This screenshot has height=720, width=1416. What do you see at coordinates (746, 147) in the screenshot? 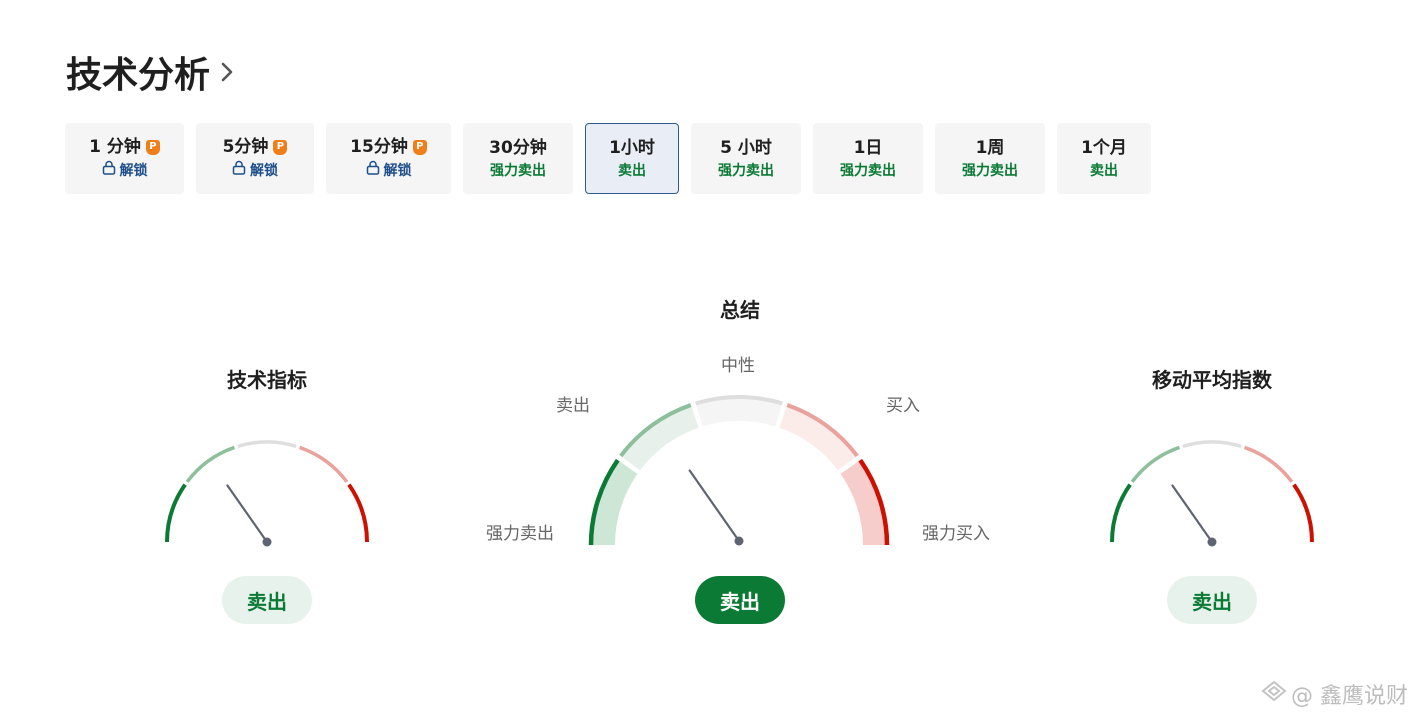
I see `tab-label: 5 小时` at bounding box center [746, 147].